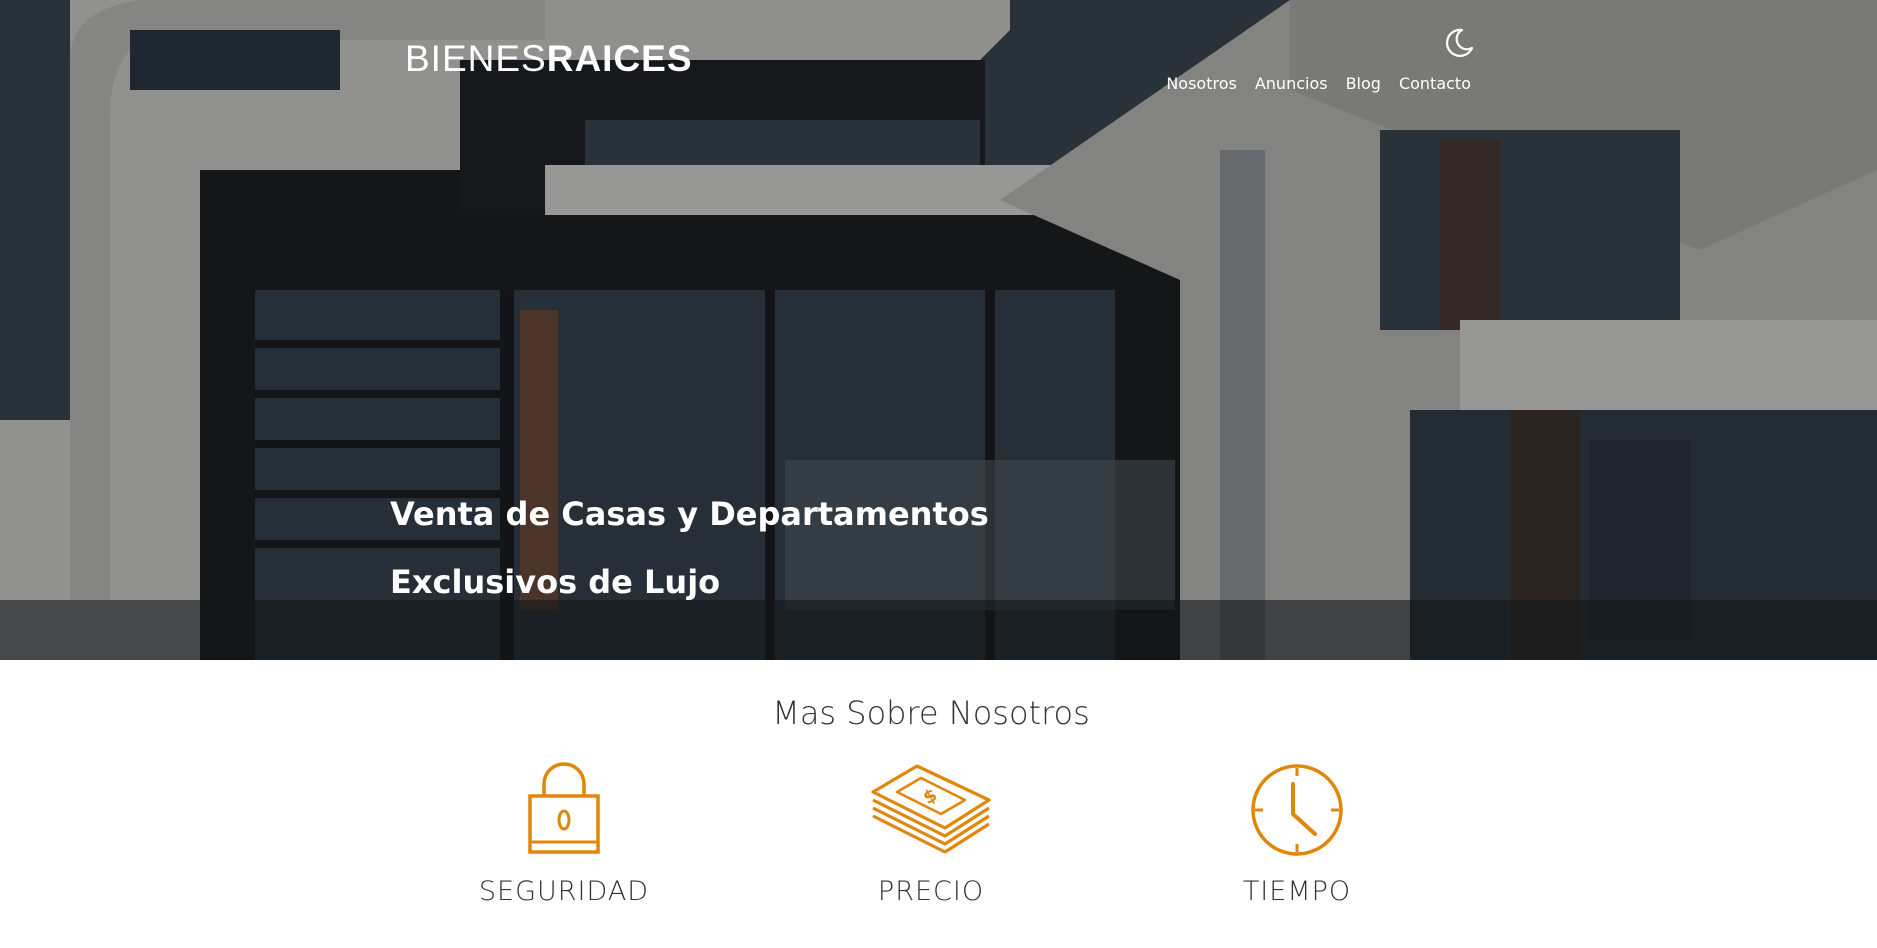 The width and height of the screenshot is (1877, 948). Describe the element at coordinates (1291, 84) in the screenshot. I see `nav-link-anuncios: Anuncios` at that location.